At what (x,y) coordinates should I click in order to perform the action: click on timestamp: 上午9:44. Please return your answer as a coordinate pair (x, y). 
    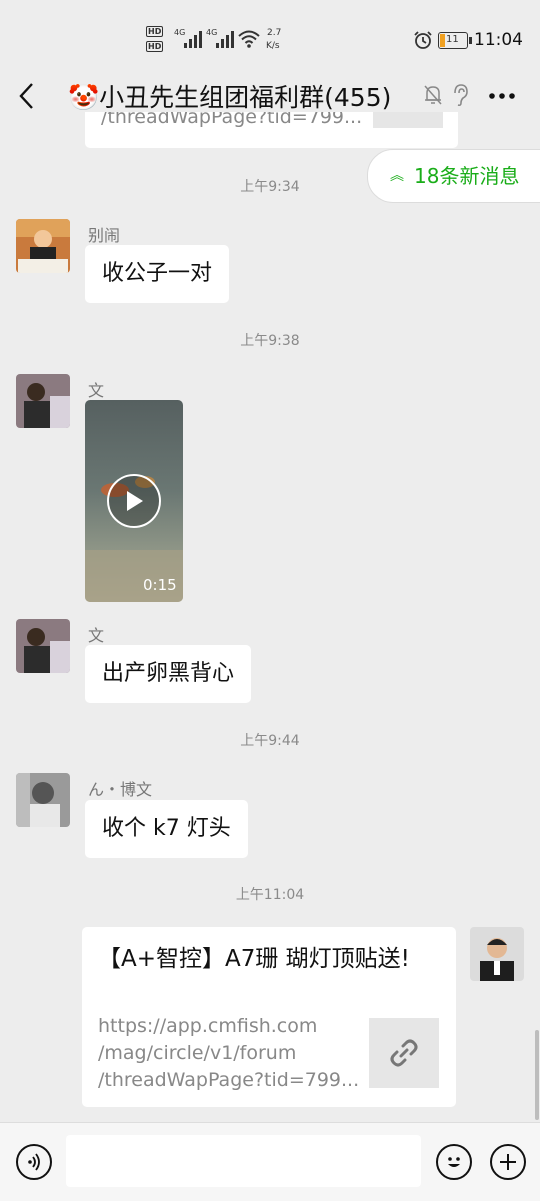
    Looking at the image, I should click on (270, 741).